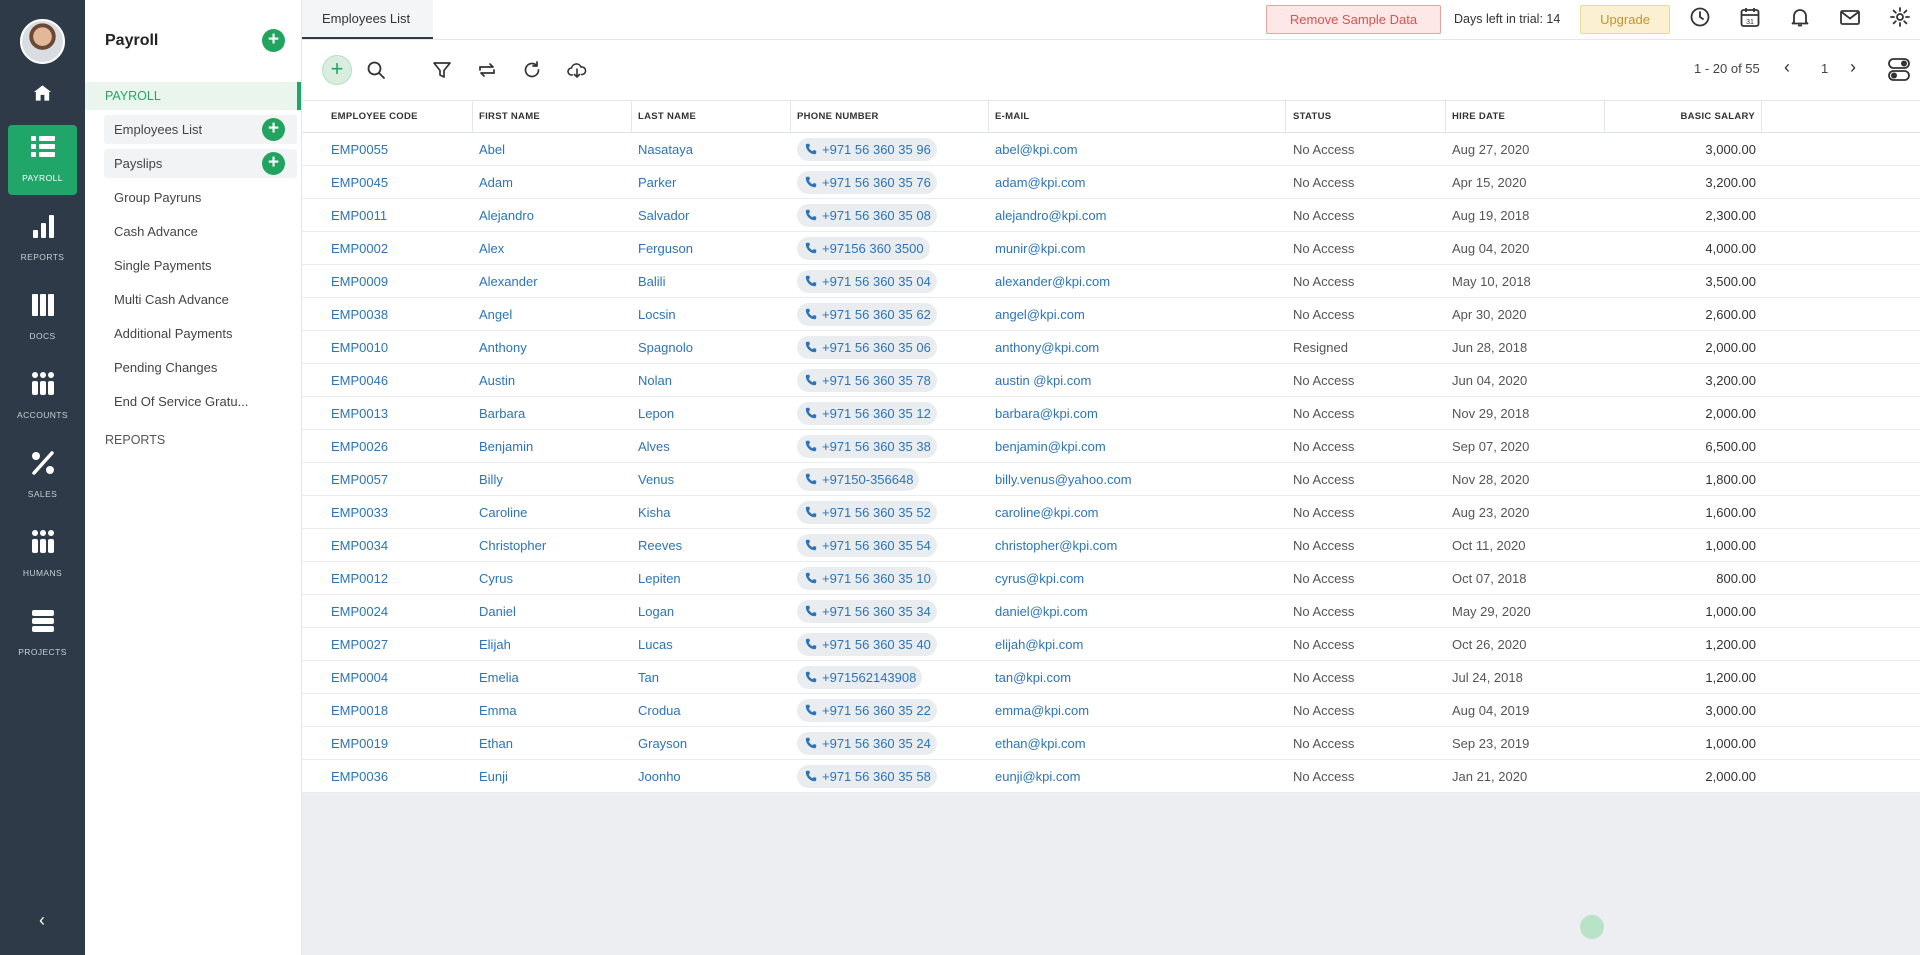 The height and width of the screenshot is (955, 1920). Describe the element at coordinates (863, 248) in the screenshot. I see `phone-pill: +97156 360 3500` at that location.